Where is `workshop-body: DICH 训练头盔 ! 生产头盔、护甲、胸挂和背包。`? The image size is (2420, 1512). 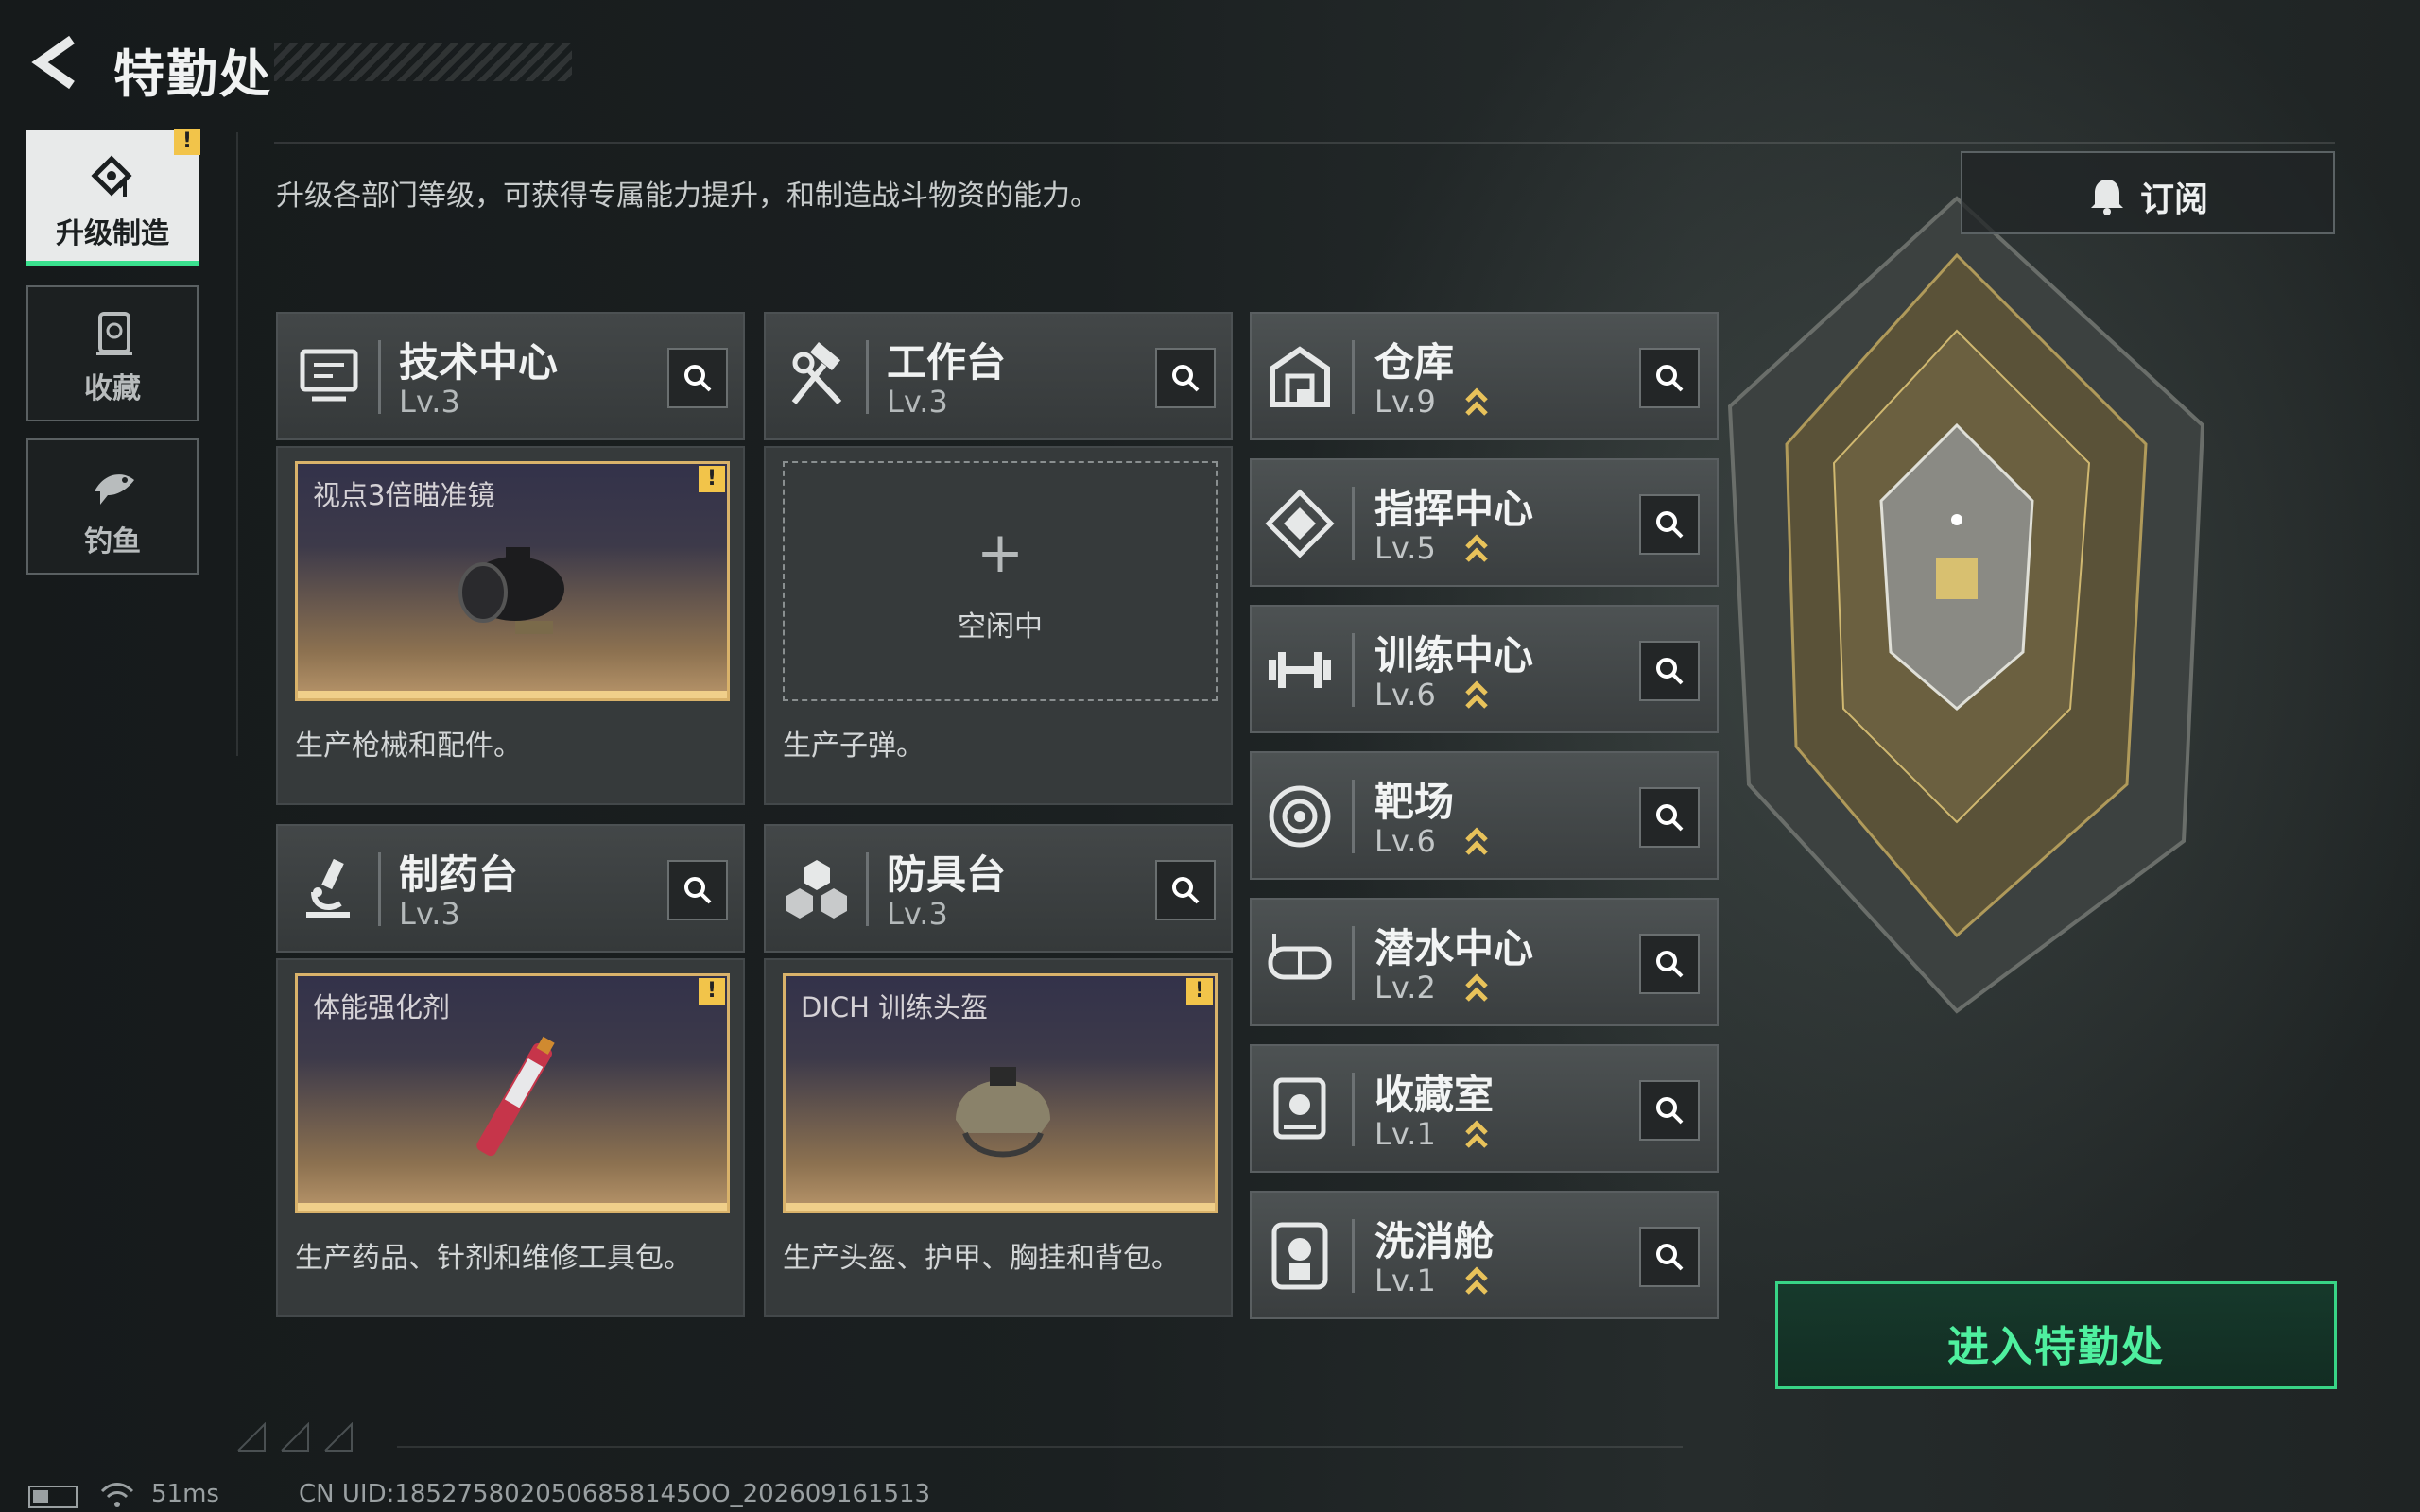 workshop-body: DICH 训练头盔 ! 生产头盔、护甲、胸挂和背包。 is located at coordinates (998, 1137).